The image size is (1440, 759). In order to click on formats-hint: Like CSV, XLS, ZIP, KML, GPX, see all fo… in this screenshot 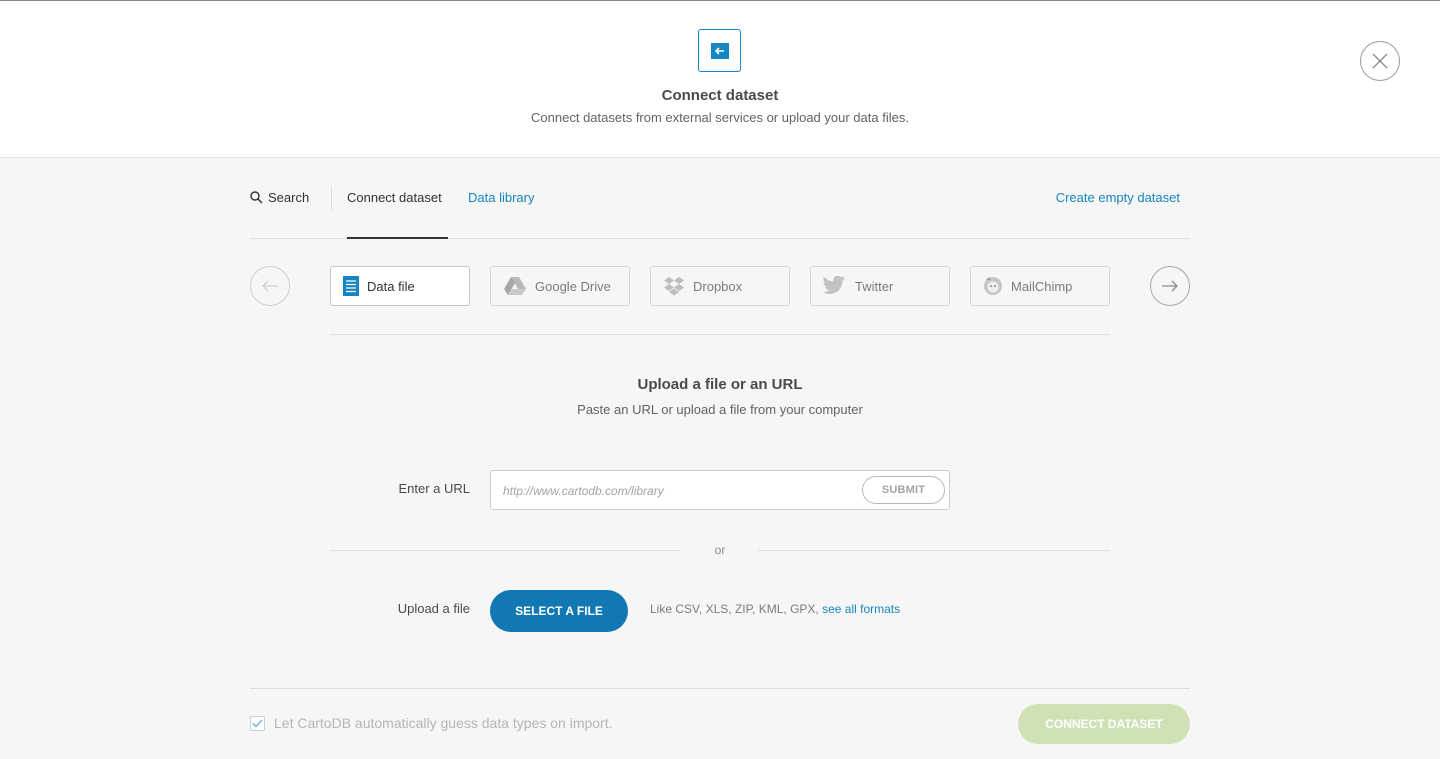, I will do `click(775, 609)`.